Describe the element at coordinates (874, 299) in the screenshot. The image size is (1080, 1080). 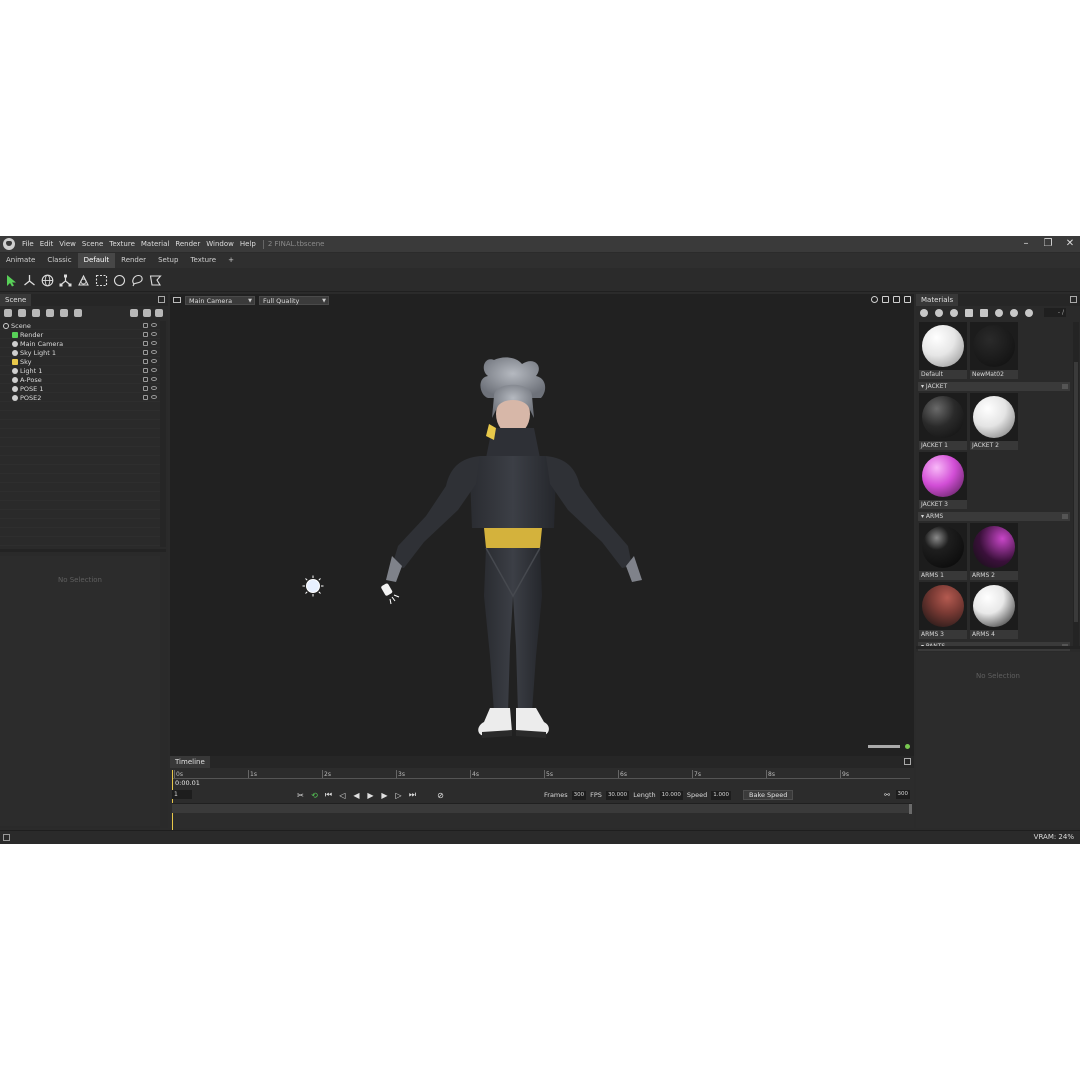
I see `gear-icon` at that location.